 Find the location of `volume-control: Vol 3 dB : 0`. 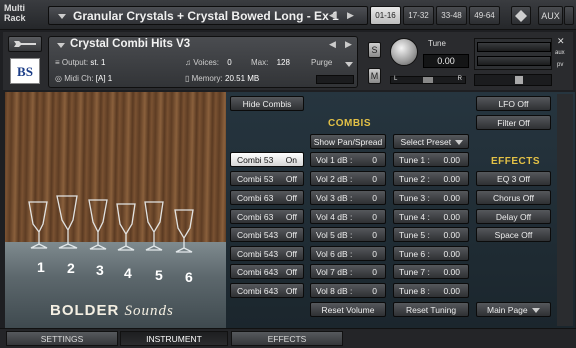

volume-control: Vol 3 dB : 0 is located at coordinates (348, 197).